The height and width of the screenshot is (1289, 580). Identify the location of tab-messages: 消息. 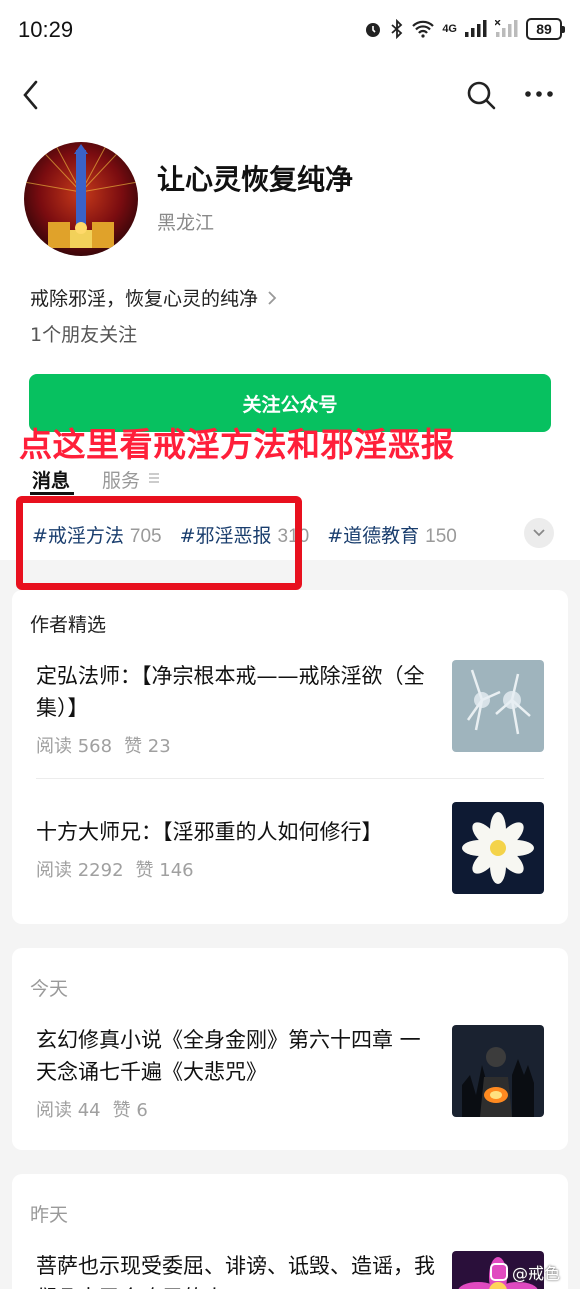
(51, 479).